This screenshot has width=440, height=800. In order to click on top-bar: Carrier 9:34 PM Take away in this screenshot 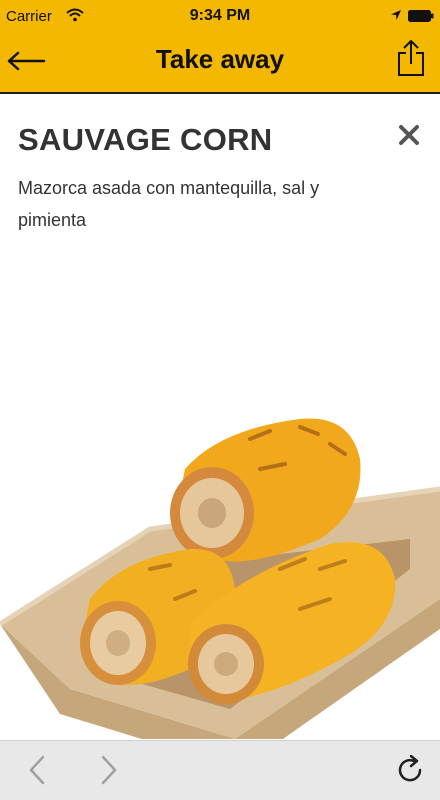, I will do `click(220, 47)`.